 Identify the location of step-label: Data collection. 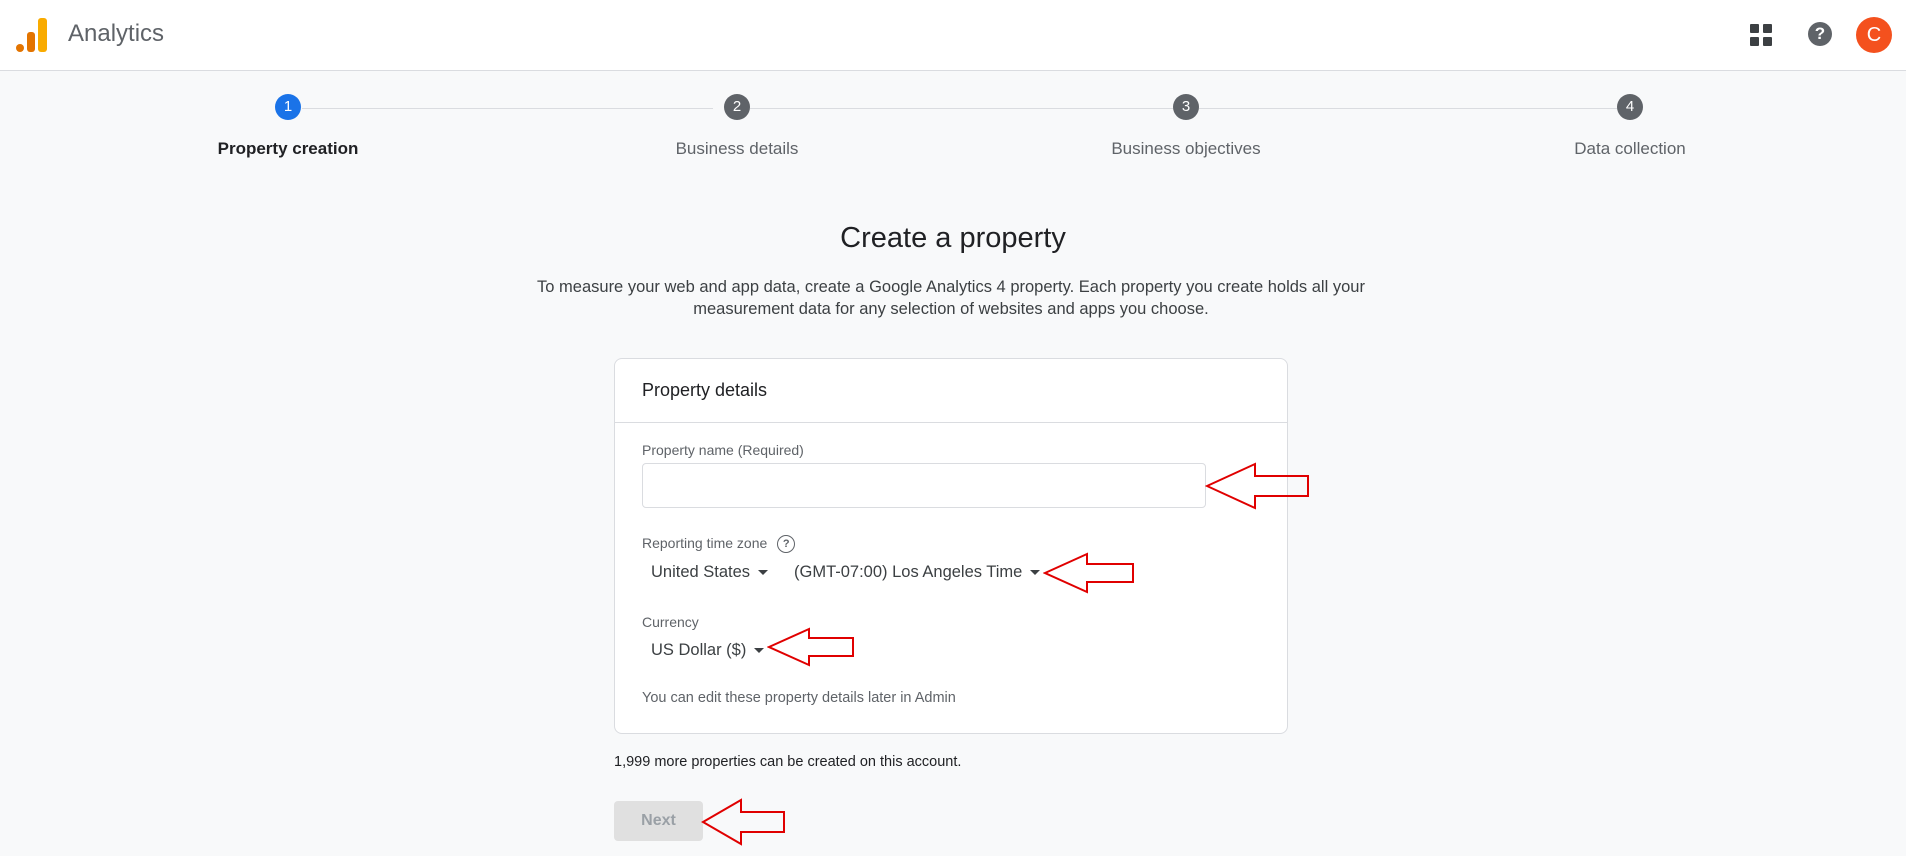
(1630, 148).